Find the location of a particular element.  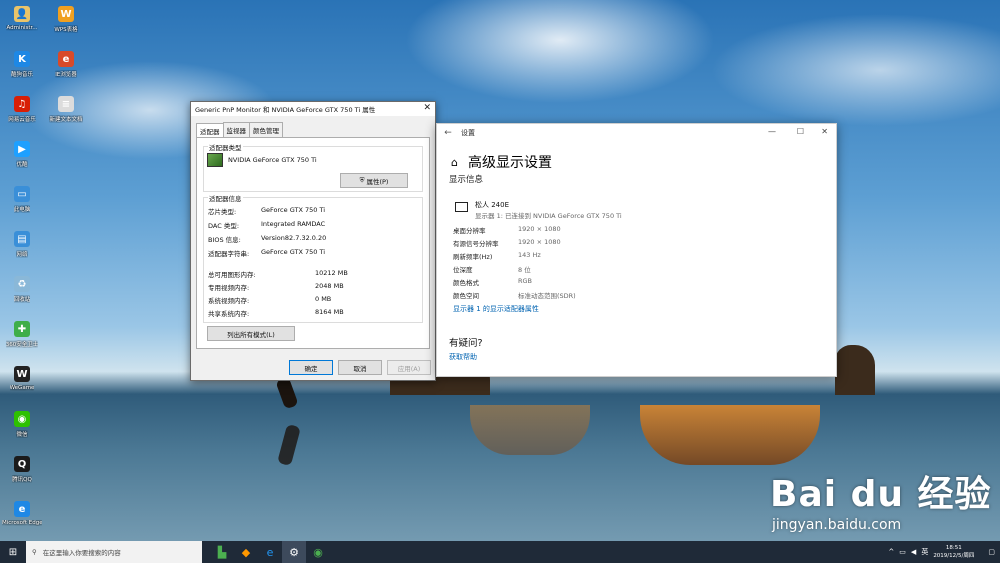

minimize-icon: — is located at coordinates (772, 131).